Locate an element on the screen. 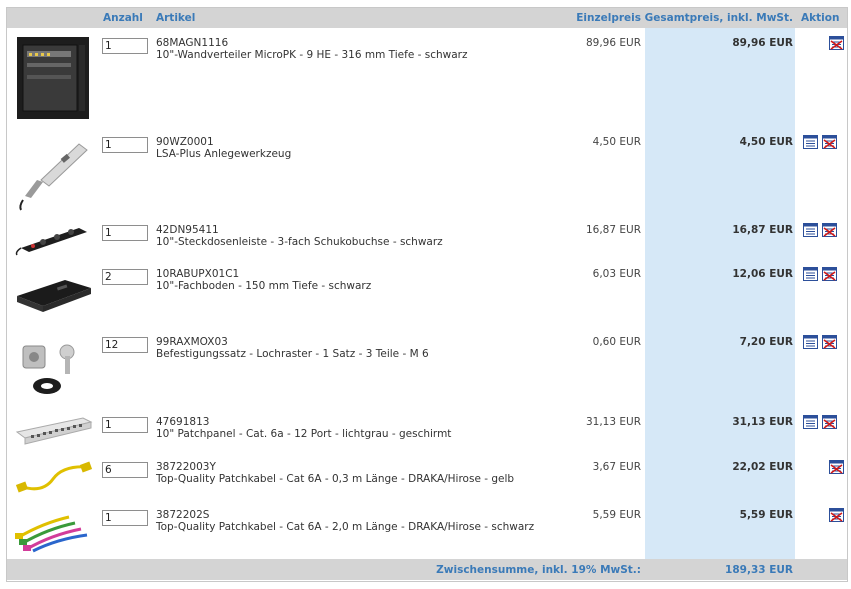 This screenshot has height=589, width=851. unit-price: 31,13 EUR is located at coordinates (613, 422).